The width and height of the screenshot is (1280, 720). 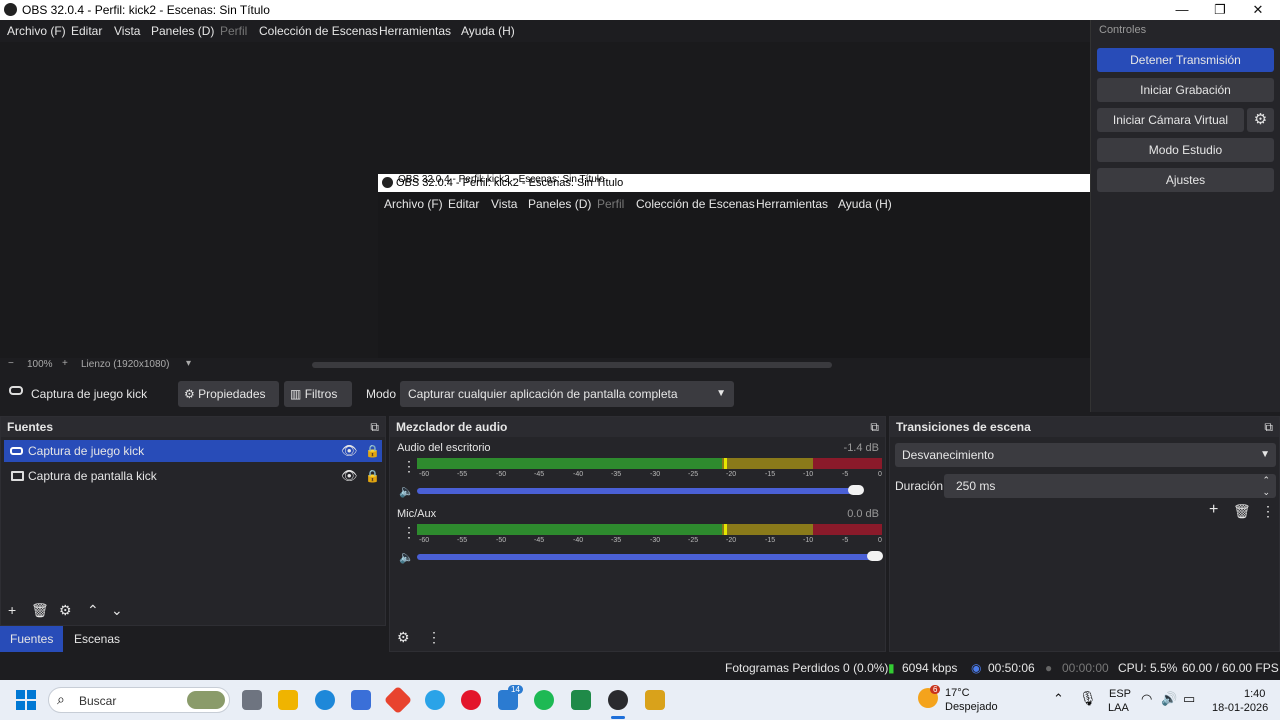 I want to click on duration-input: 250 ms ⌃ ⌄, so click(x=1110, y=486).